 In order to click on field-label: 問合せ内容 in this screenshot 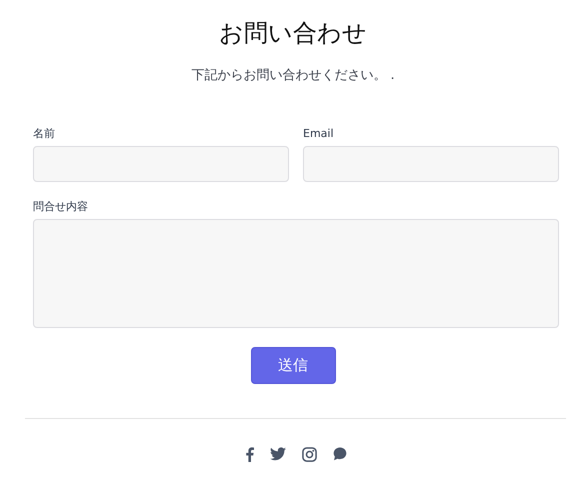, I will do `click(60, 207)`.